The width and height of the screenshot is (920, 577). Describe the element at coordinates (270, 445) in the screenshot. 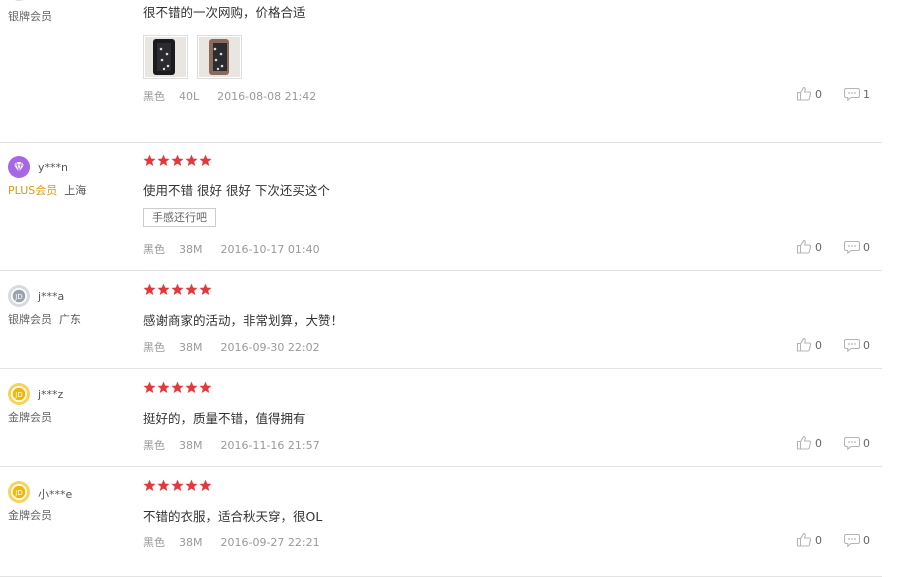

I see `review-date: 2016-11-16 21:57` at that location.